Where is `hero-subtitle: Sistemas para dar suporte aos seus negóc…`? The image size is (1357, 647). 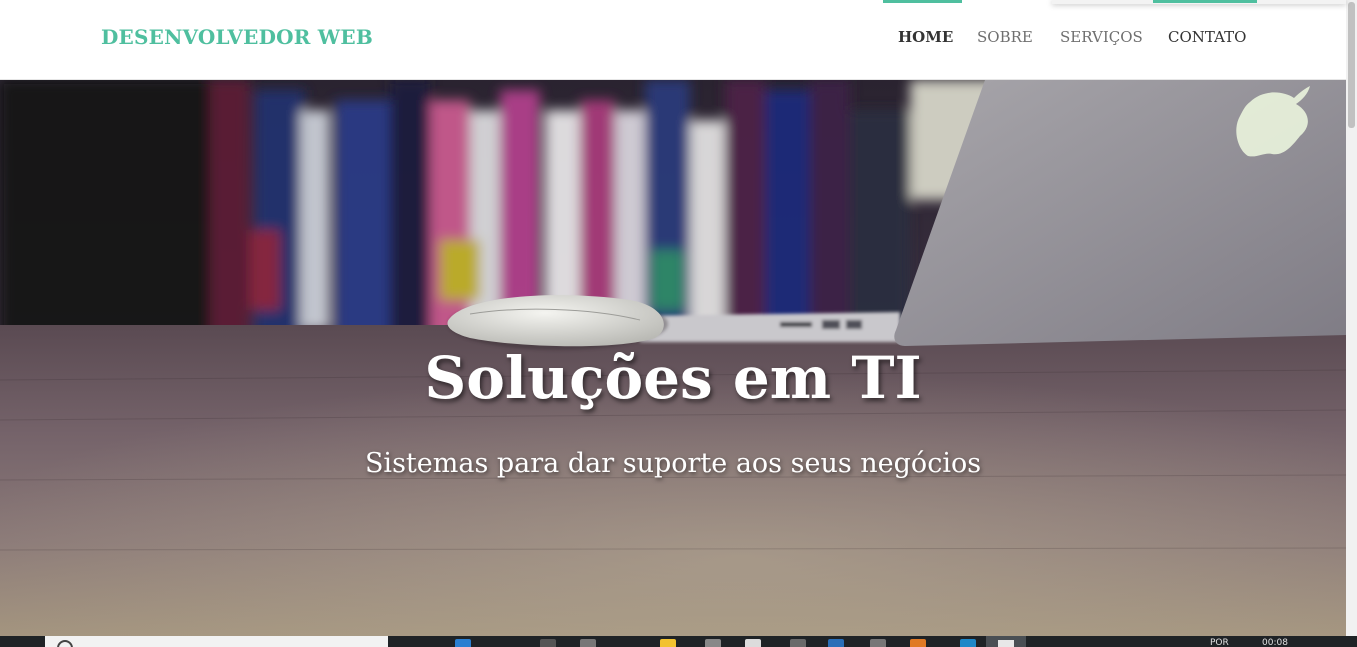
hero-subtitle: Sistemas para dar suporte aos seus negóc… is located at coordinates (673, 463).